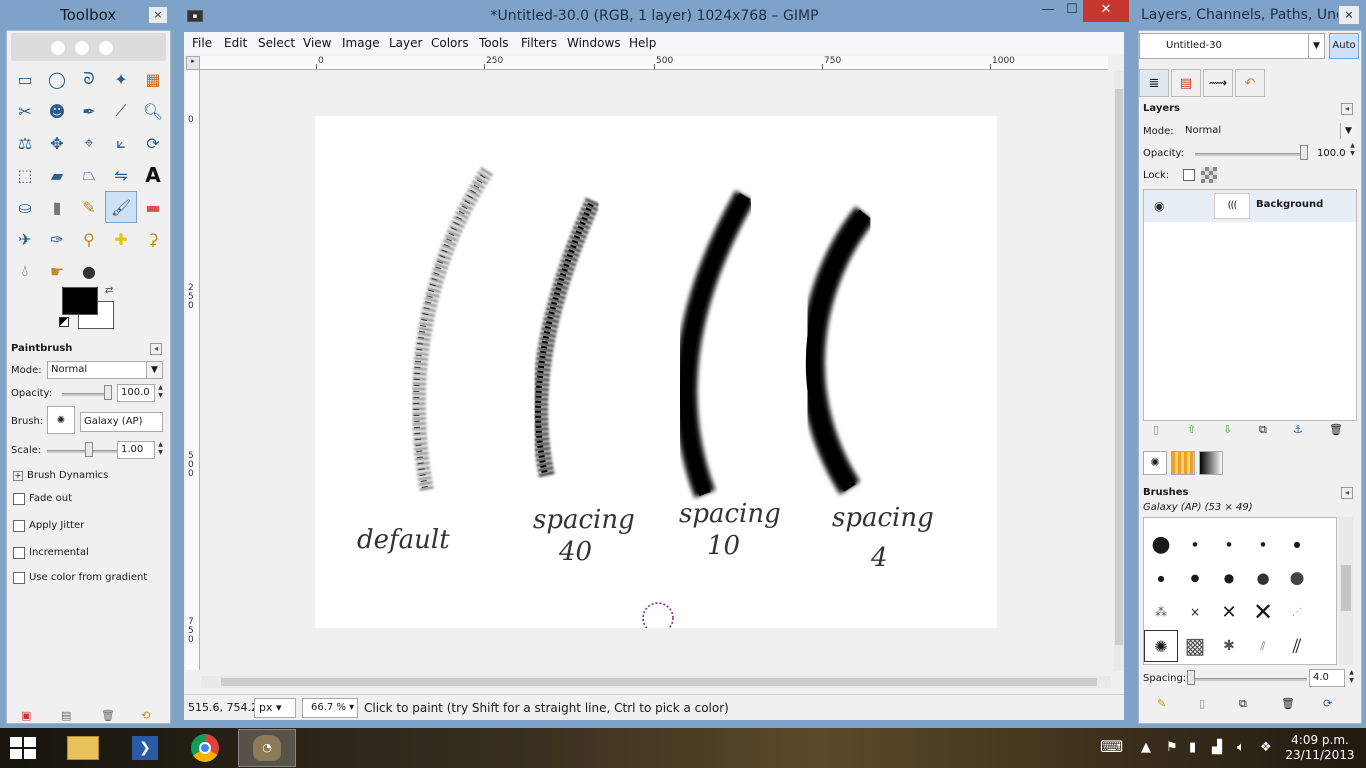  What do you see at coordinates (25, 207) in the screenshot?
I see `bucket-fill-icon: ⛀` at bounding box center [25, 207].